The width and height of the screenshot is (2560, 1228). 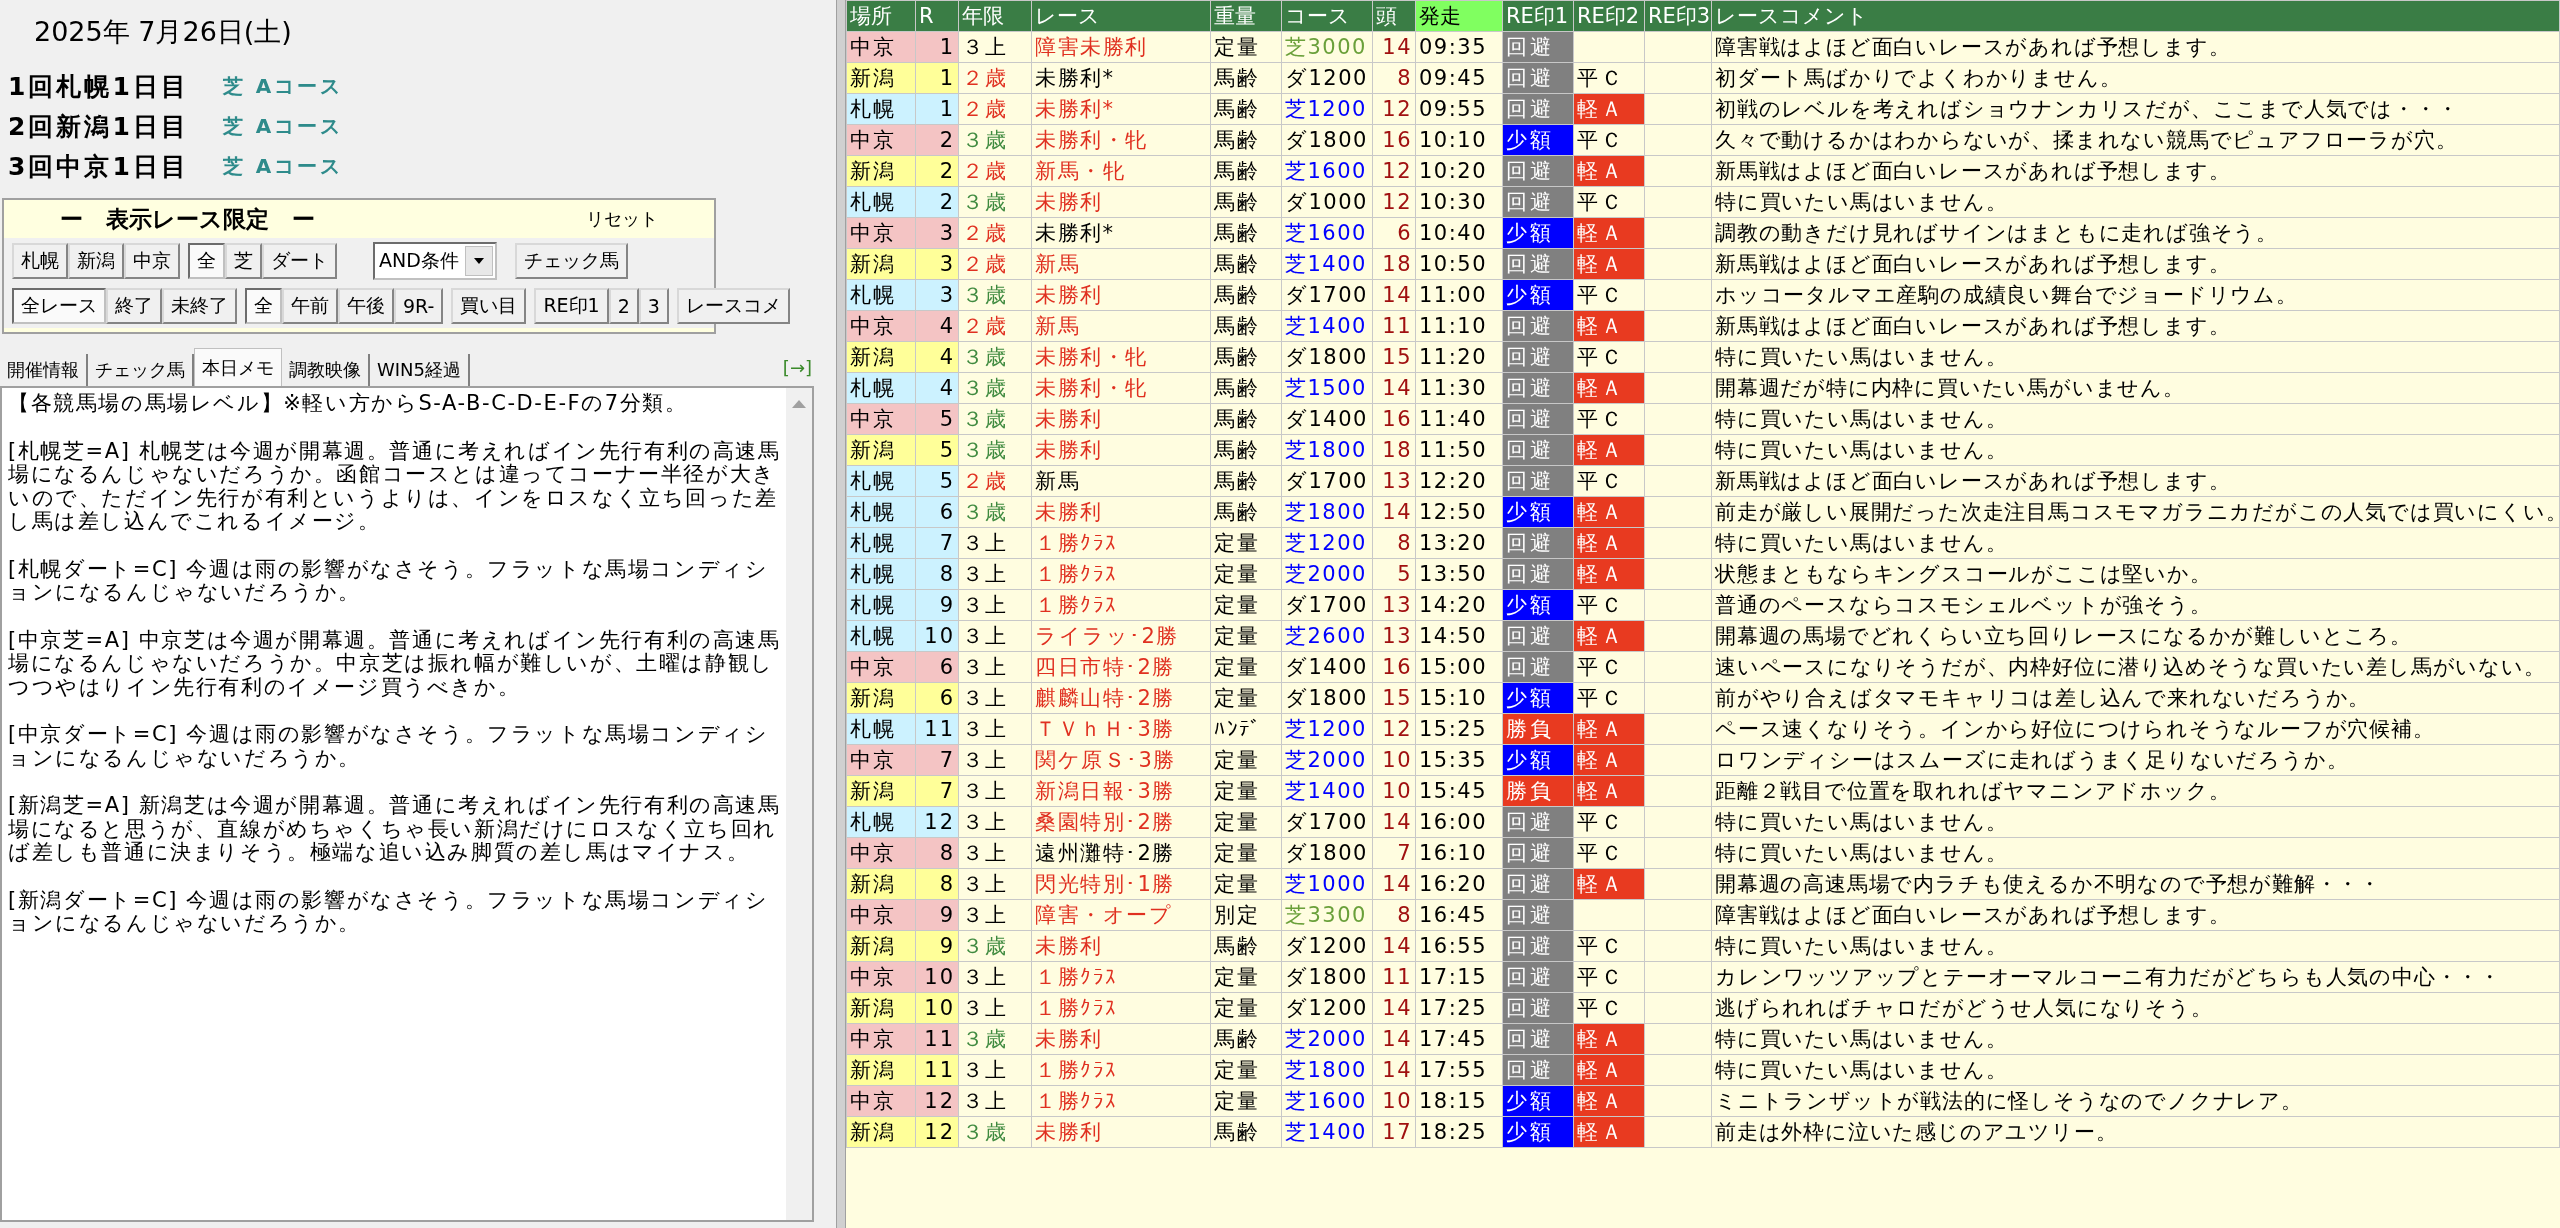 I want to click on comment-cell: 開幕週の高速馬場で内ラチも使えるか不明なので予想が難解・・・, so click(x=2135, y=884).